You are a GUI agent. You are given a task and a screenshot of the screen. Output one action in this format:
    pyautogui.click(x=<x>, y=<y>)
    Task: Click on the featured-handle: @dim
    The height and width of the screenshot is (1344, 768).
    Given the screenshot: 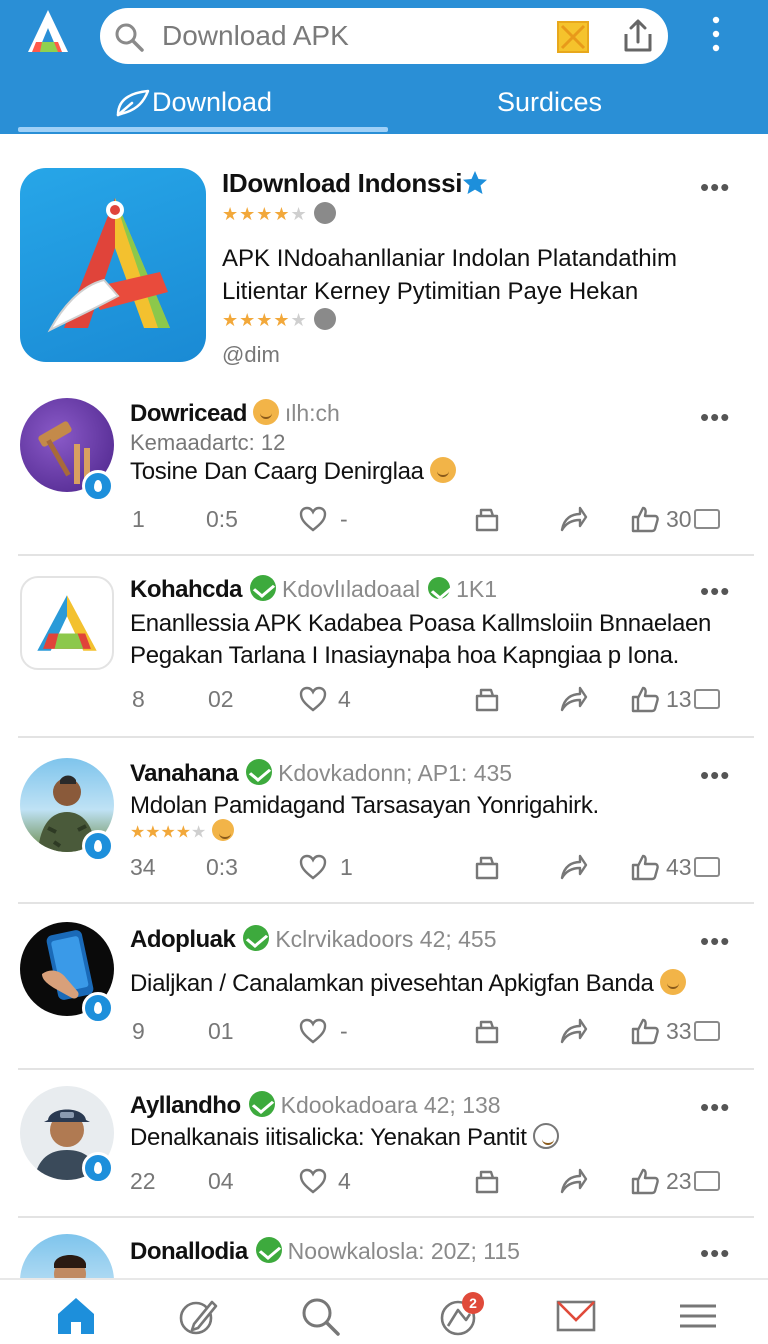 What is the action you would take?
    pyautogui.click(x=251, y=355)
    